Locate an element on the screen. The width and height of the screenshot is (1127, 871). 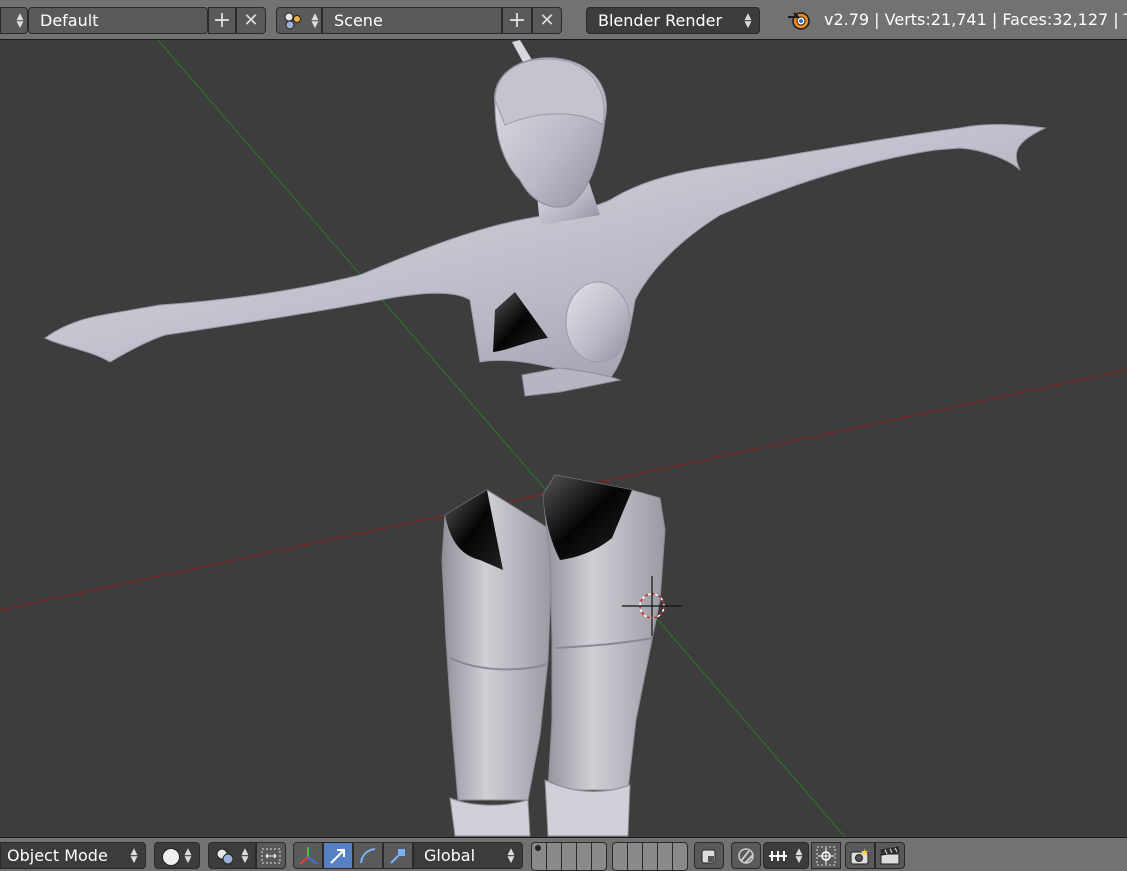
viewport-shading-dropdown: ▲ ▼ is located at coordinates (177, 855).